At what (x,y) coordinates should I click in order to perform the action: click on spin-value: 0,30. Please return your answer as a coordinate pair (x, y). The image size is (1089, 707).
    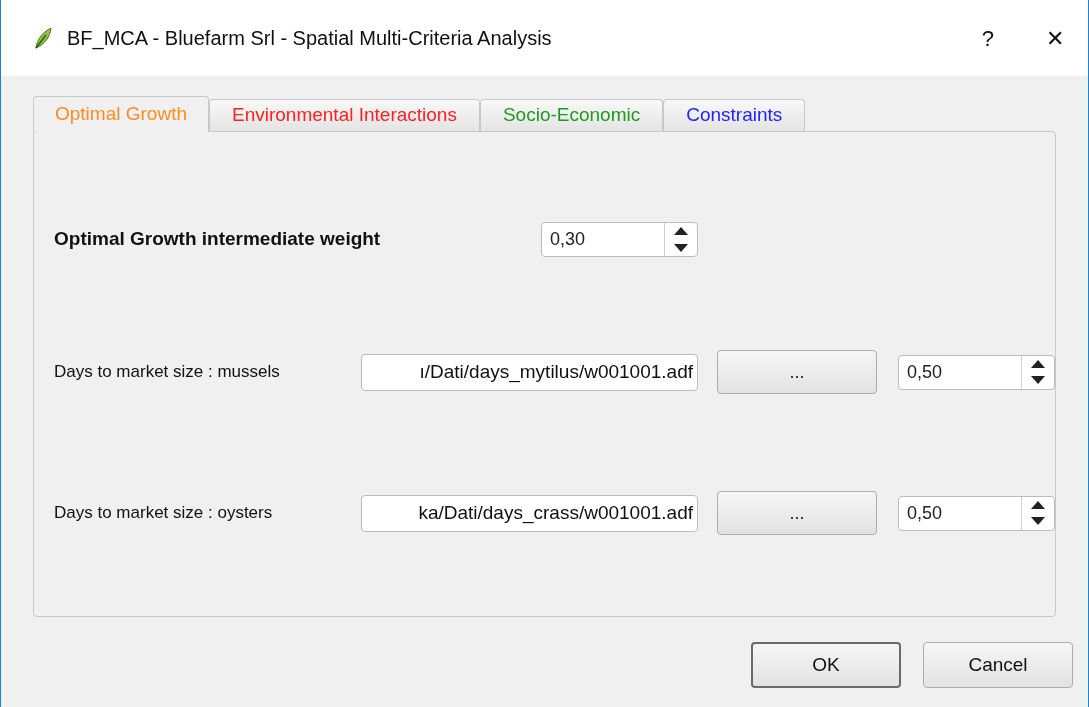
    Looking at the image, I should click on (568, 239).